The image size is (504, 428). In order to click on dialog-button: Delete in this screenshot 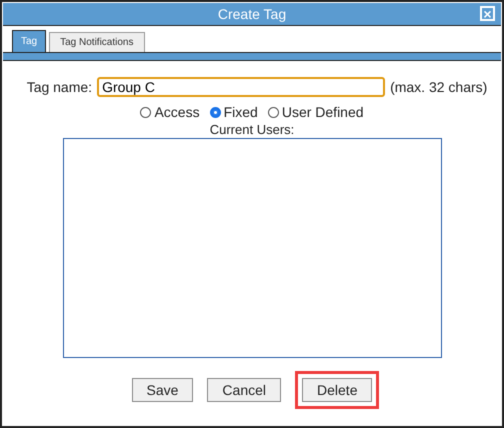, I will do `click(337, 390)`.